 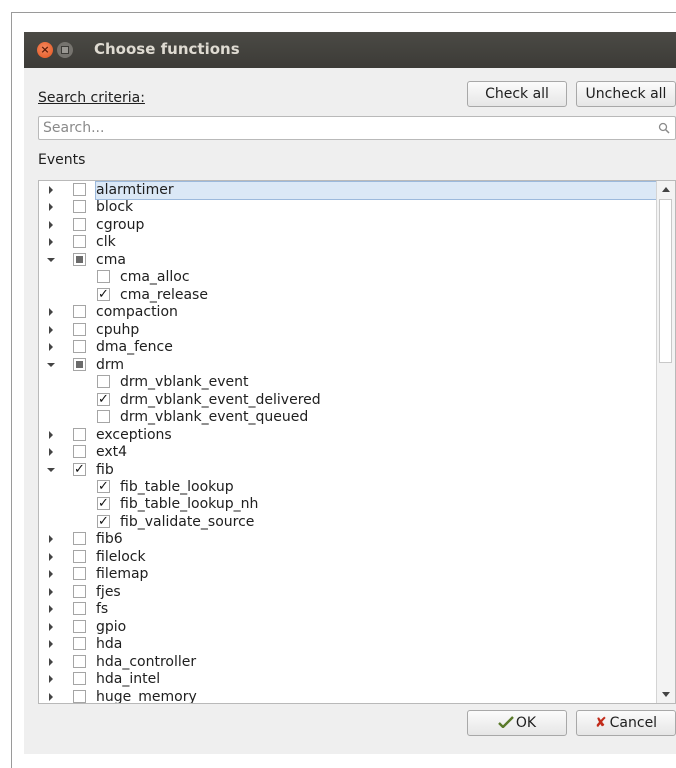 I want to click on tree-category-row: cpuhp, so click(x=347, y=330).